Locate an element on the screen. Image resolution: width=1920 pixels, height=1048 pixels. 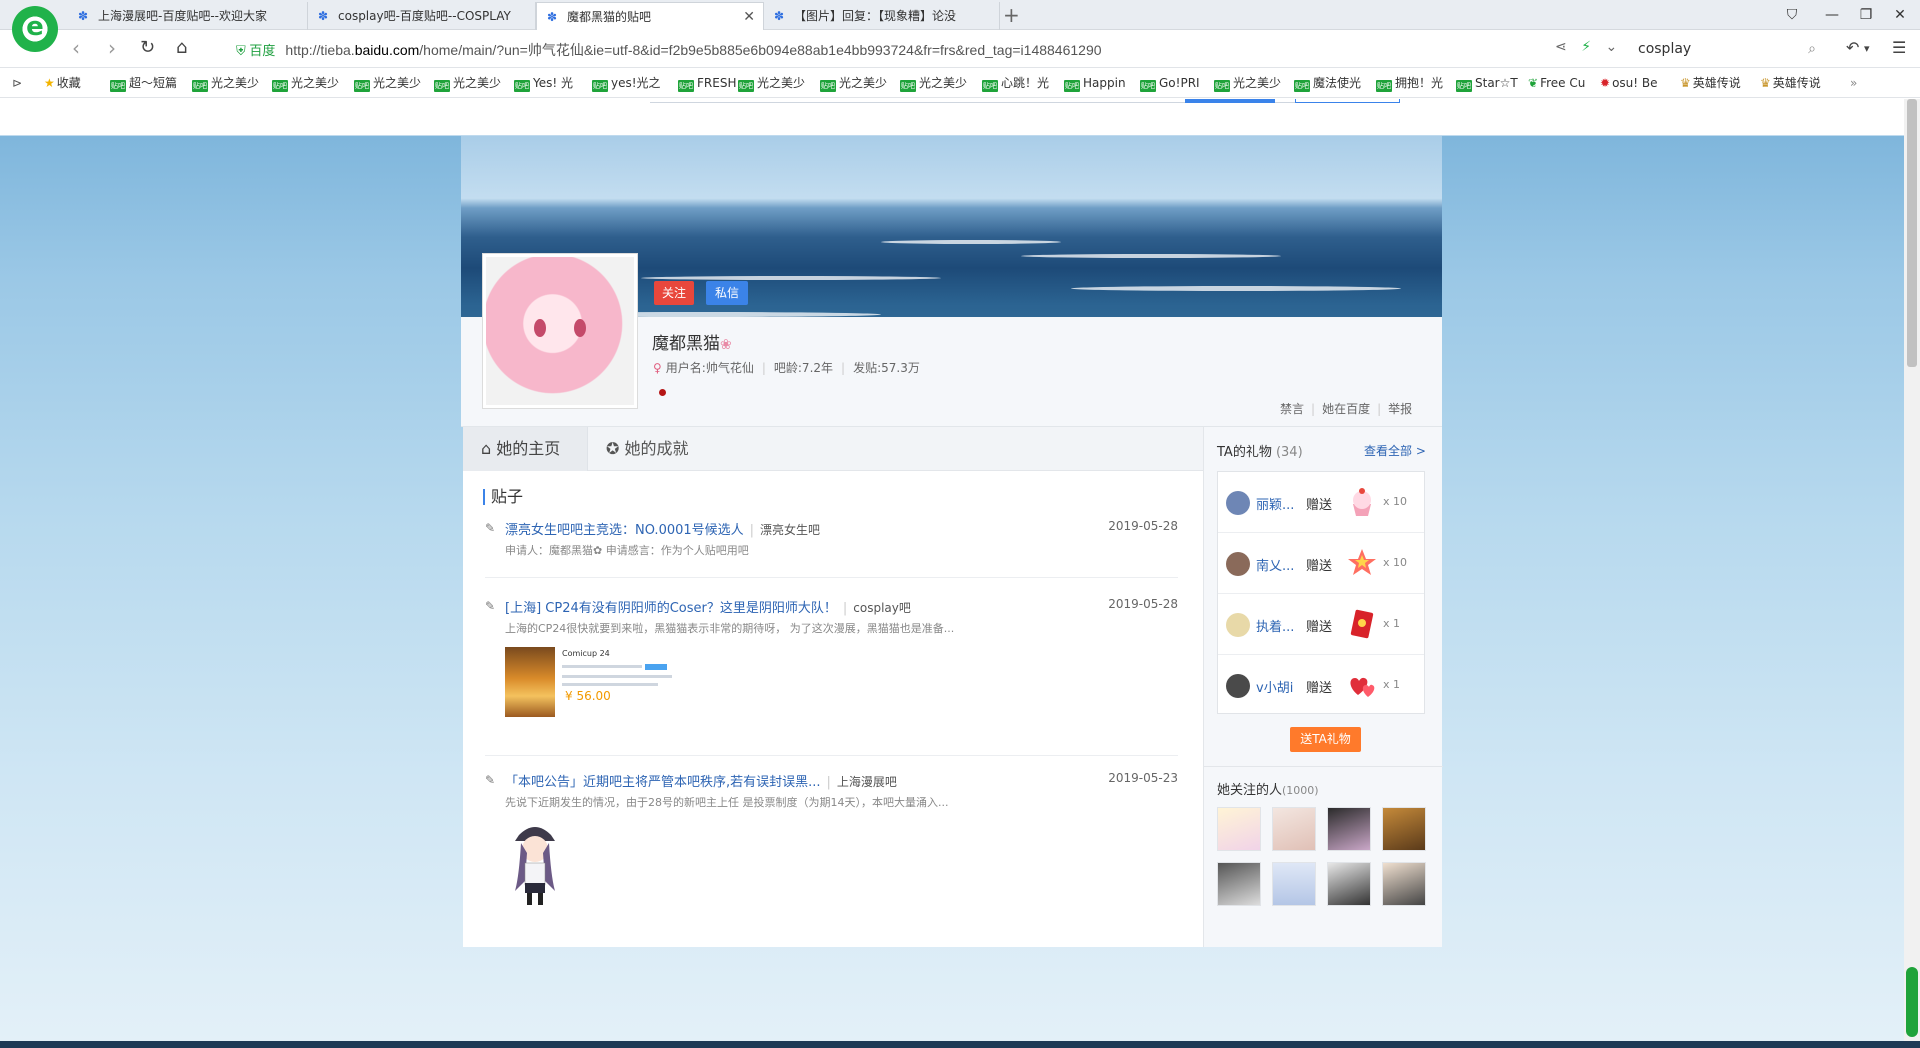
share-icon: ⋖ is located at coordinates (1561, 47).